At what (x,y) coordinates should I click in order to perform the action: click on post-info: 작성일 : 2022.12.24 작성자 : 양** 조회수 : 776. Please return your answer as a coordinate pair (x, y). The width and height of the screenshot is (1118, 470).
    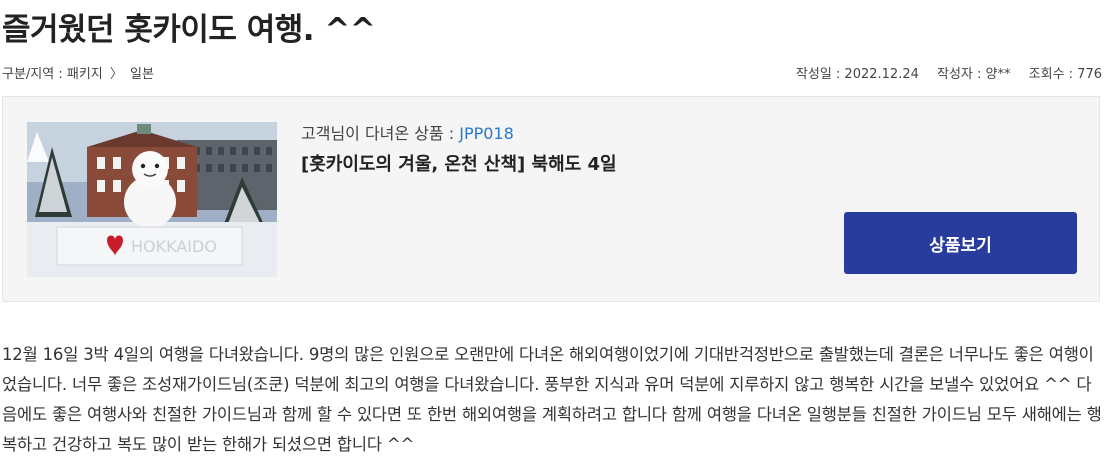
    Looking at the image, I should click on (942, 72).